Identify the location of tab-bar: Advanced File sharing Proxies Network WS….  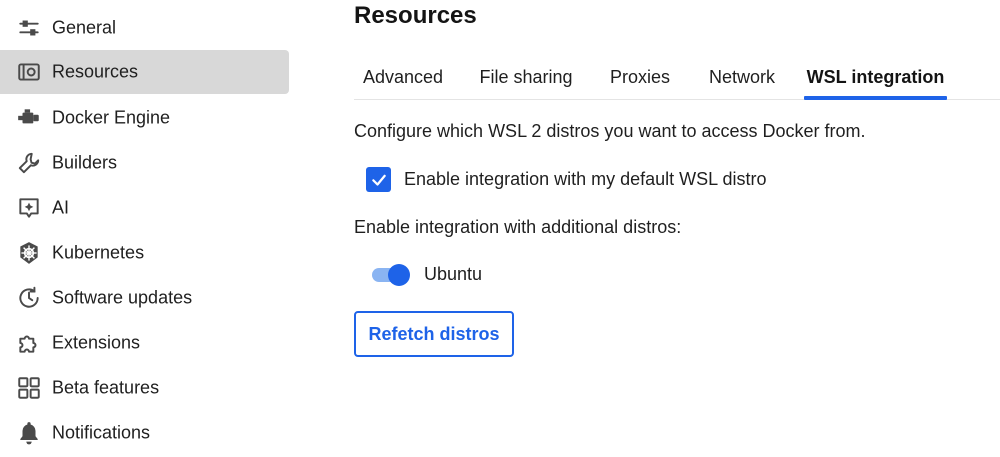
(677, 77).